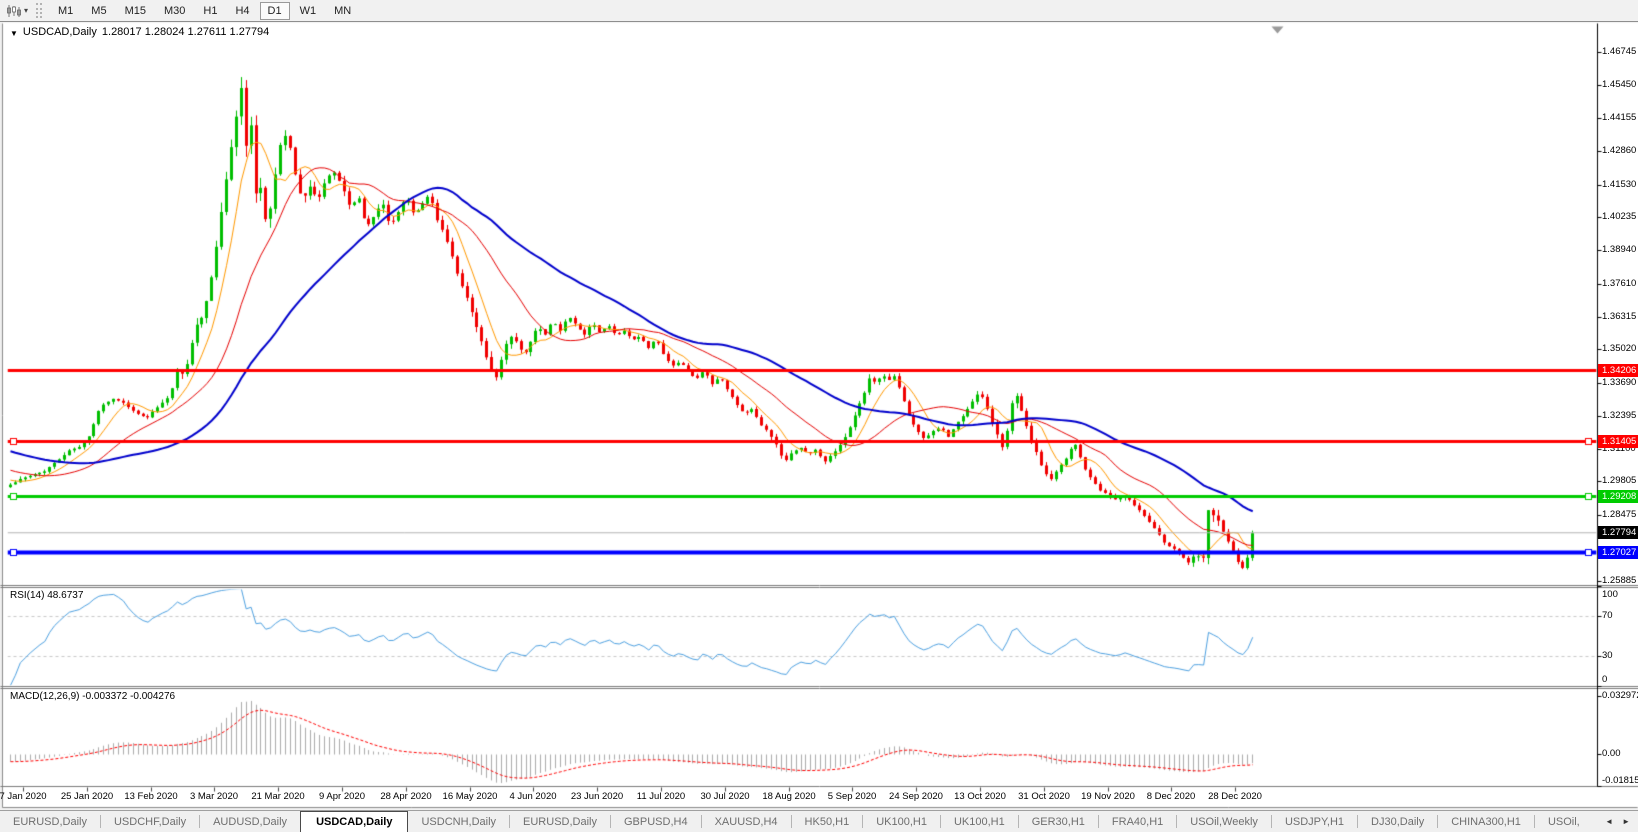 Image resolution: width=1638 pixels, height=832 pixels. What do you see at coordinates (47, 595) in the screenshot?
I see `rsi-indicator-label: RSI(14) 48.6737` at bounding box center [47, 595].